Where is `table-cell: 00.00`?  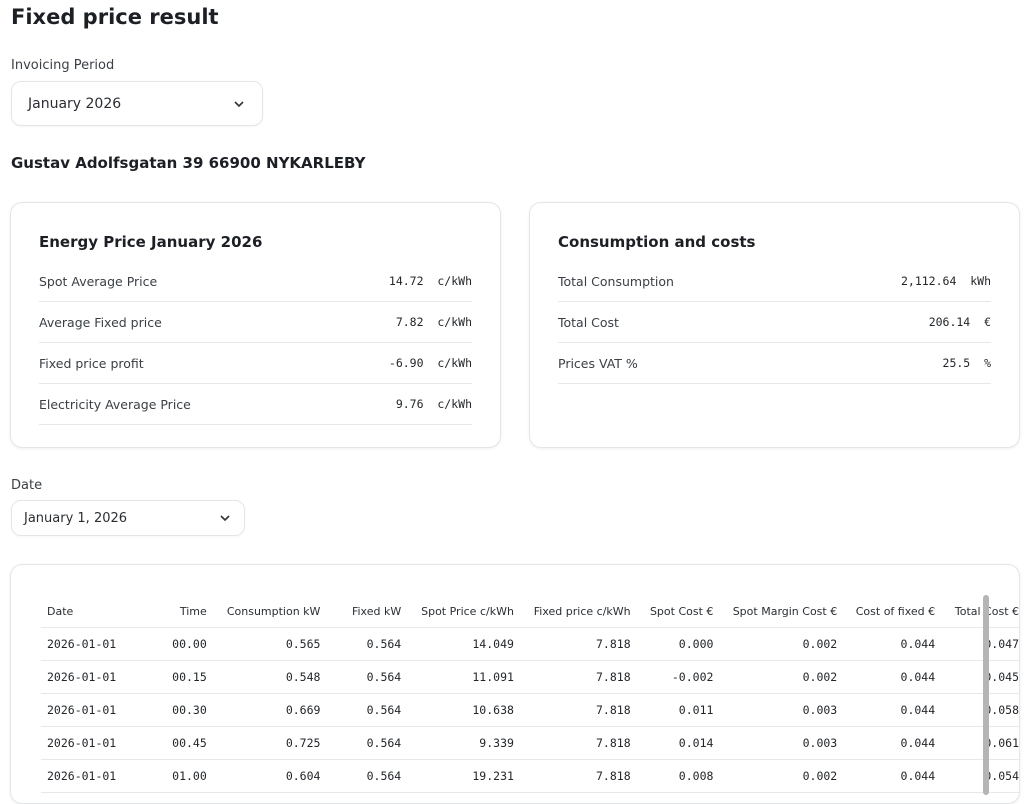
table-cell: 00.00 is located at coordinates (174, 644).